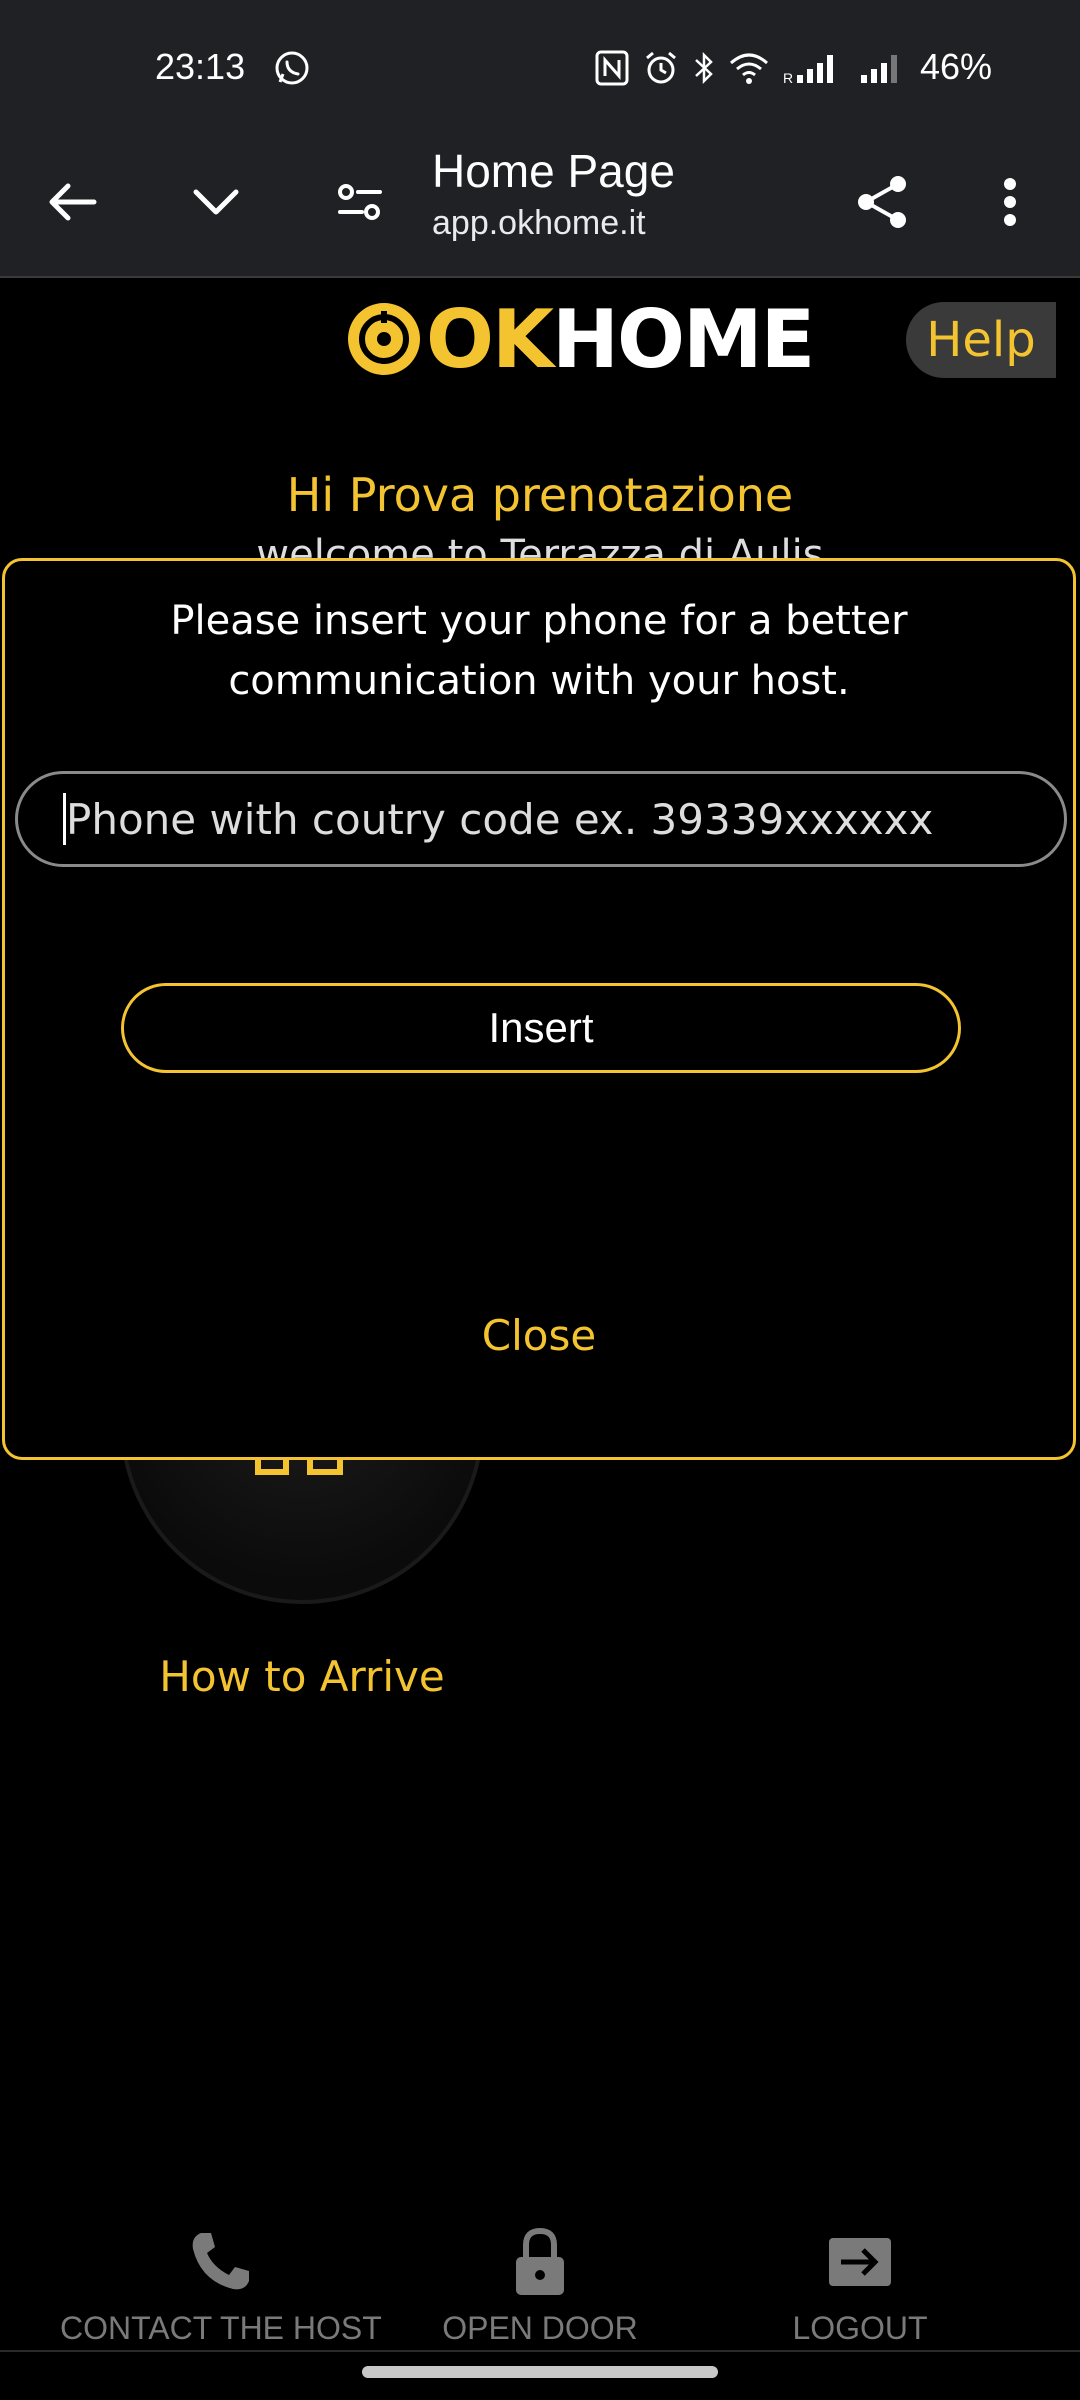 Image resolution: width=1080 pixels, height=2400 pixels. Describe the element at coordinates (612, 68) in the screenshot. I see `nfc-icon` at that location.